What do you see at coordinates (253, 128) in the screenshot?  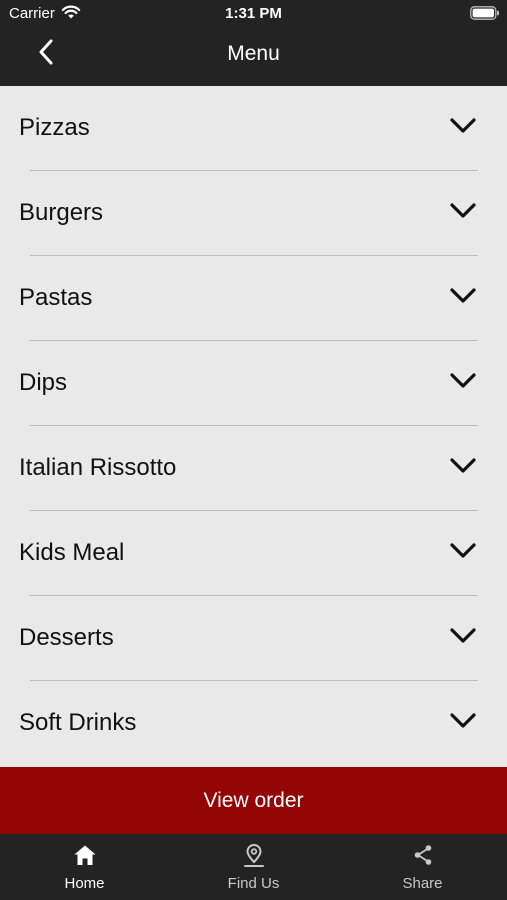 I see `menu-category-pizzas: Pizzas` at bounding box center [253, 128].